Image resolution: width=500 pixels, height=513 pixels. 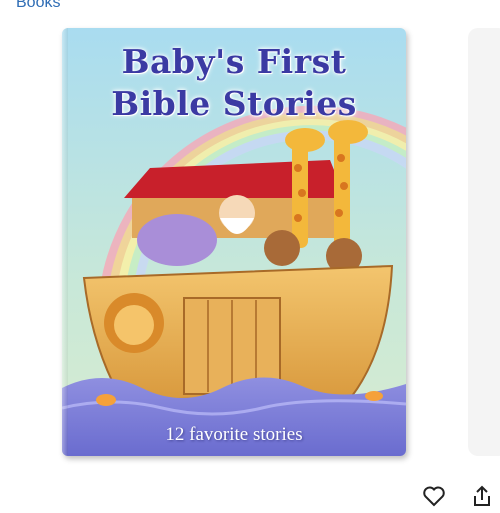 I want to click on next-image-card, so click(x=484, y=242).